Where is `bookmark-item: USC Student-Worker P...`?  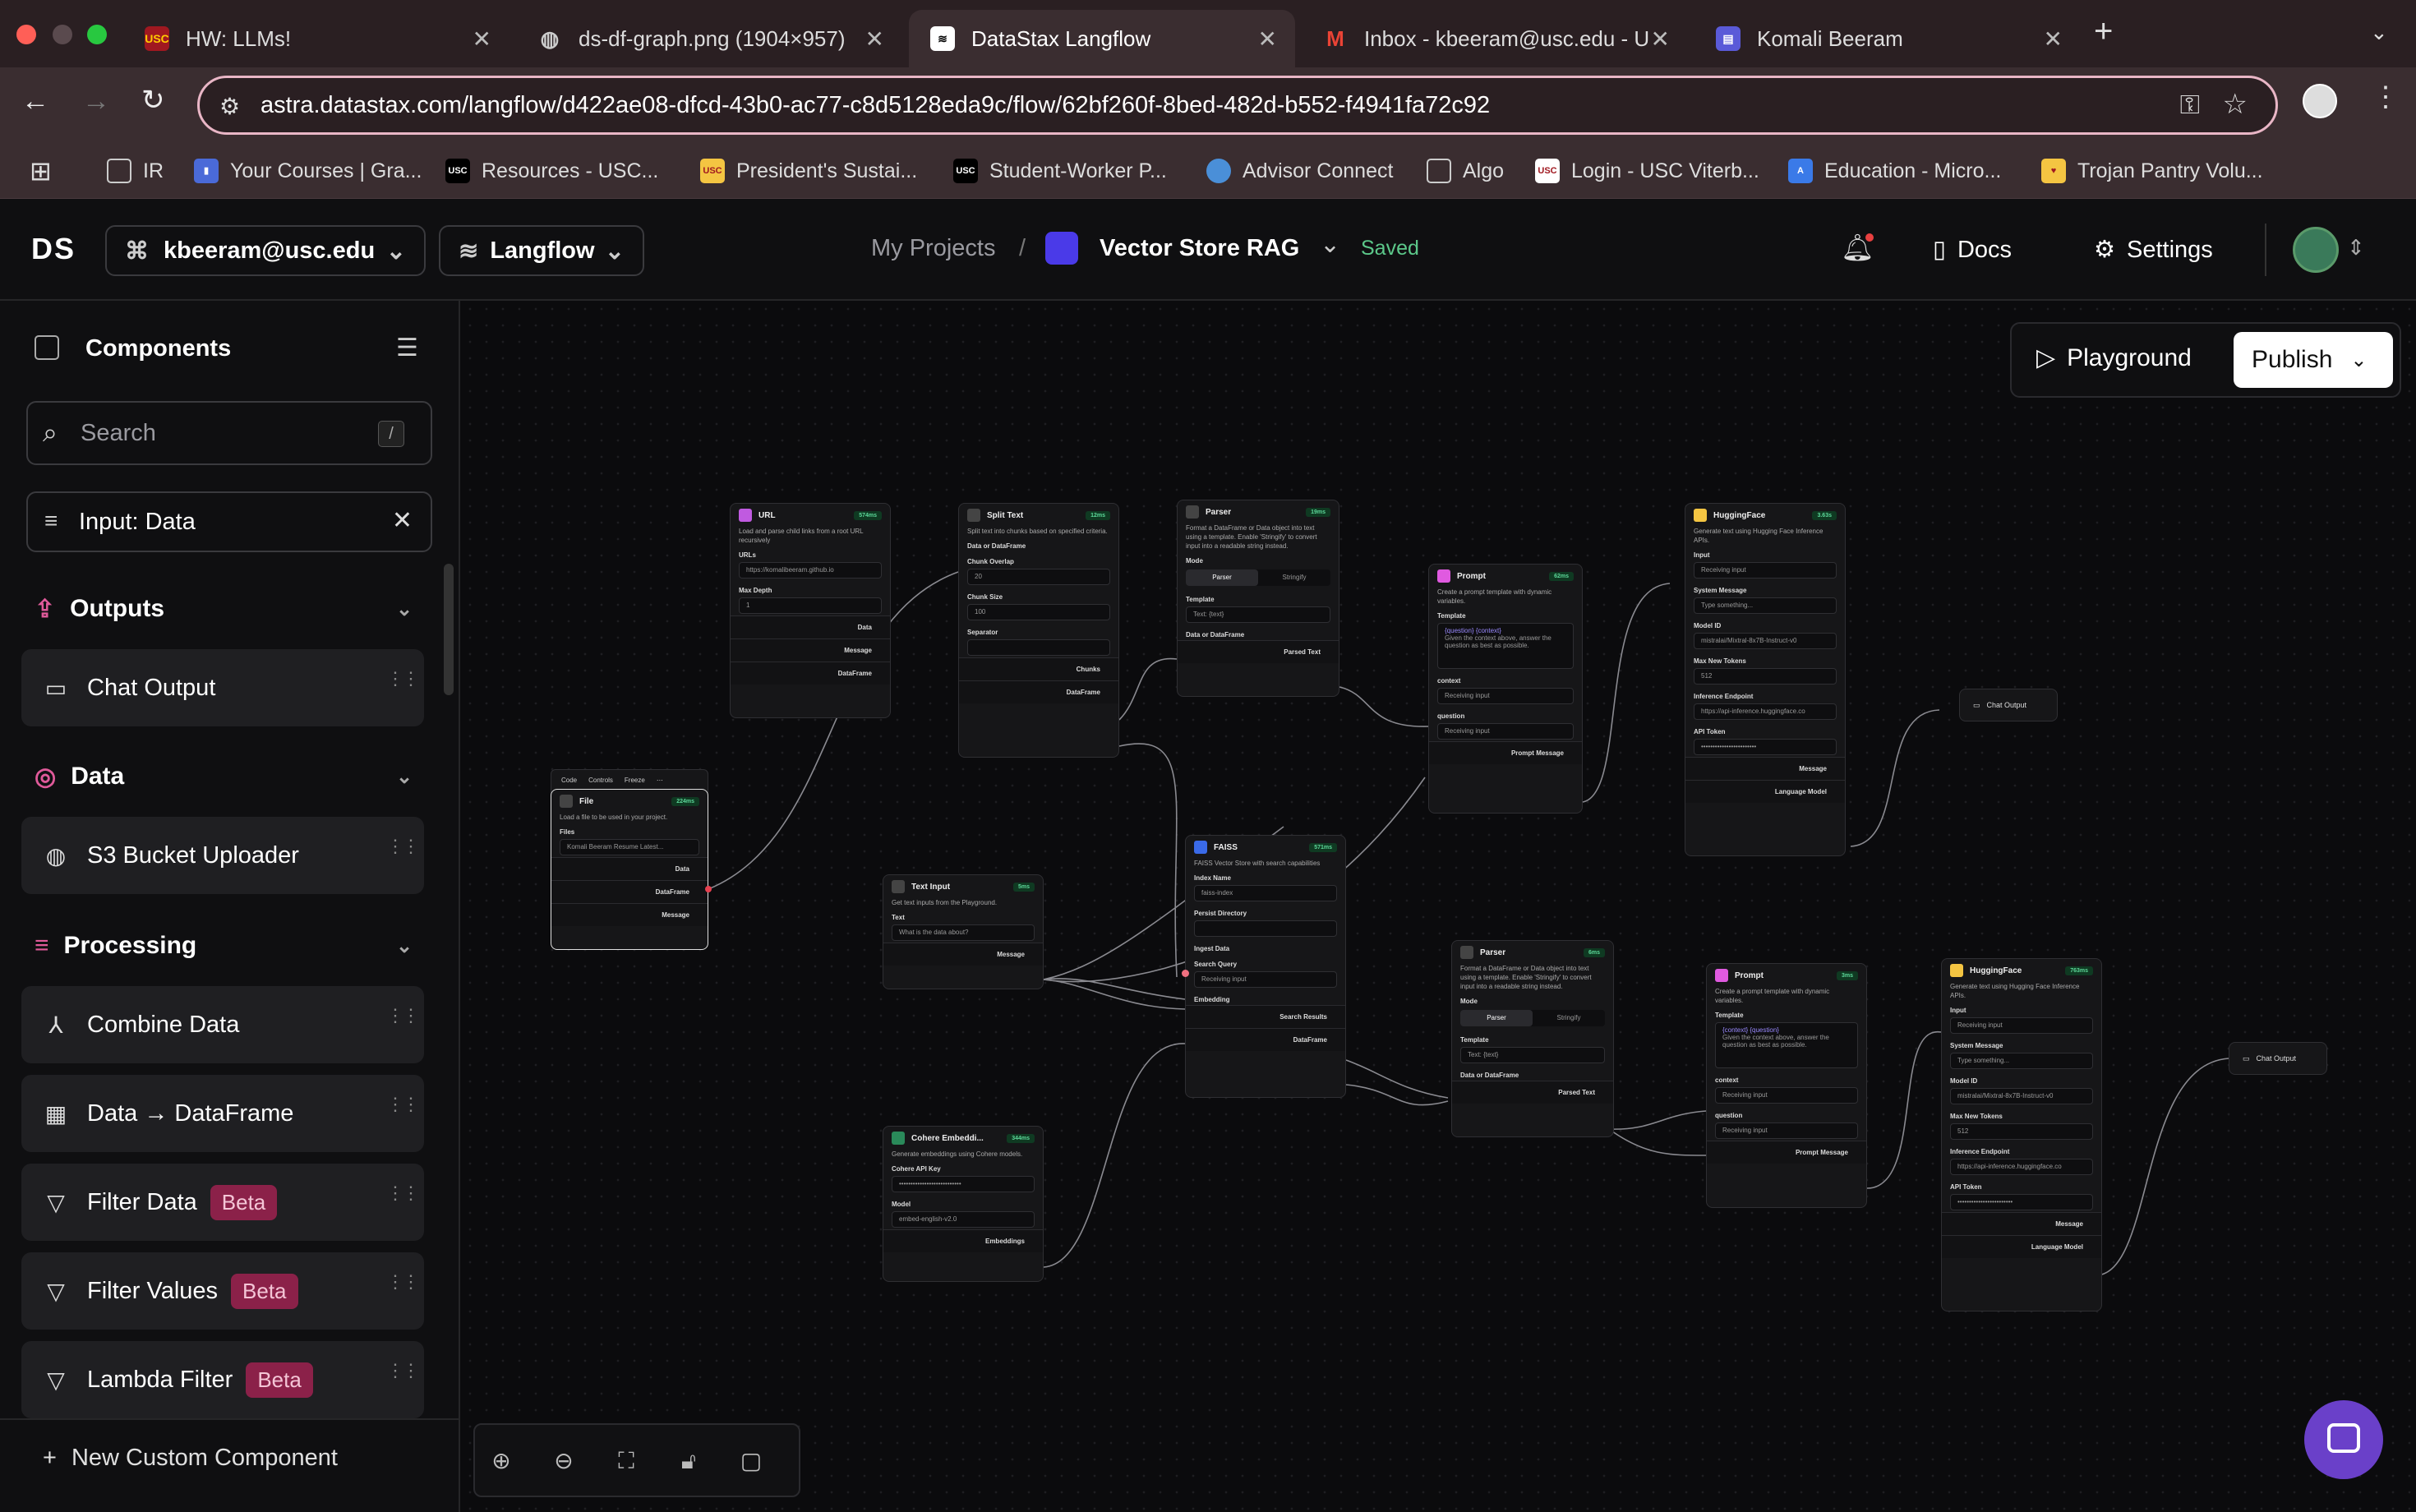 bookmark-item: USC Student-Worker P... is located at coordinates (1060, 170).